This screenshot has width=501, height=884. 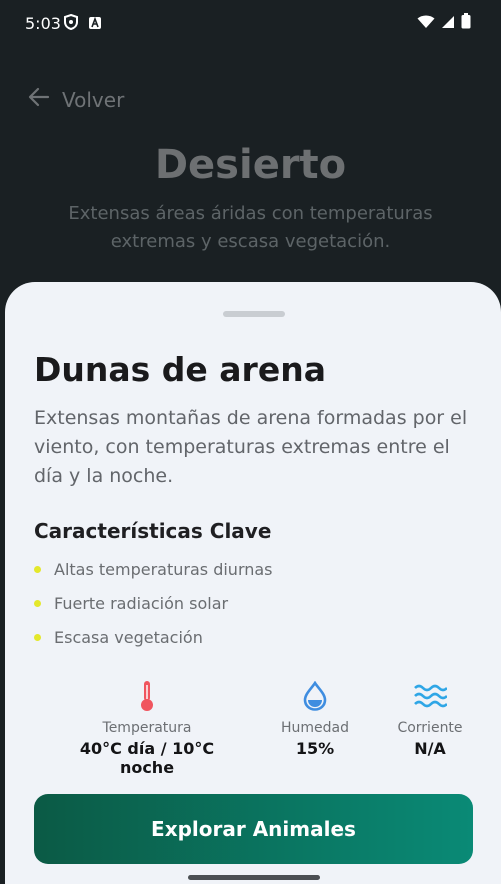 I want to click on status-right-icons, so click(x=444, y=23).